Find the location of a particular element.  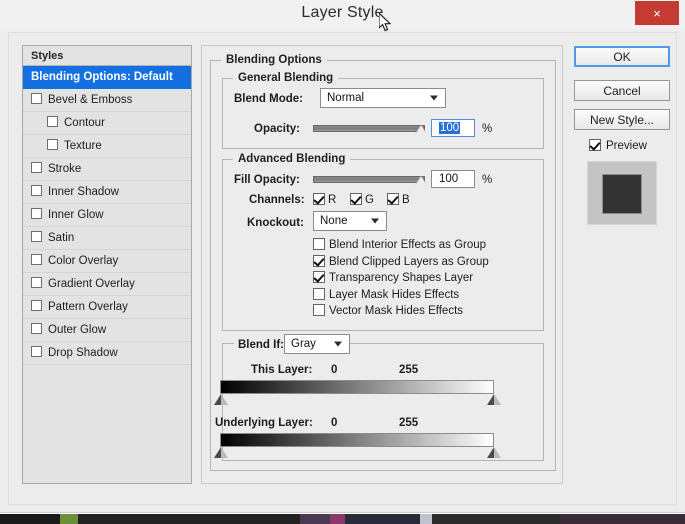

blend-mode-value: Normal is located at coordinates (346, 98).